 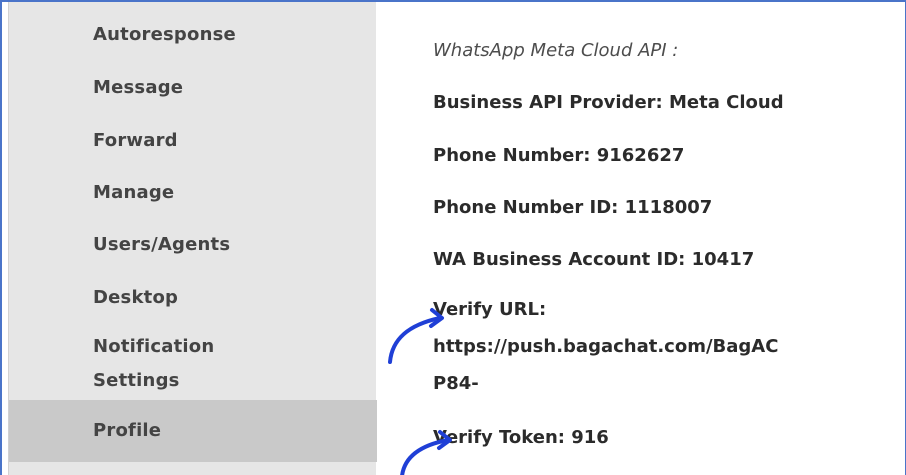 I want to click on section-title: WhatsApp Meta Cloud API :, so click(x=556, y=50).